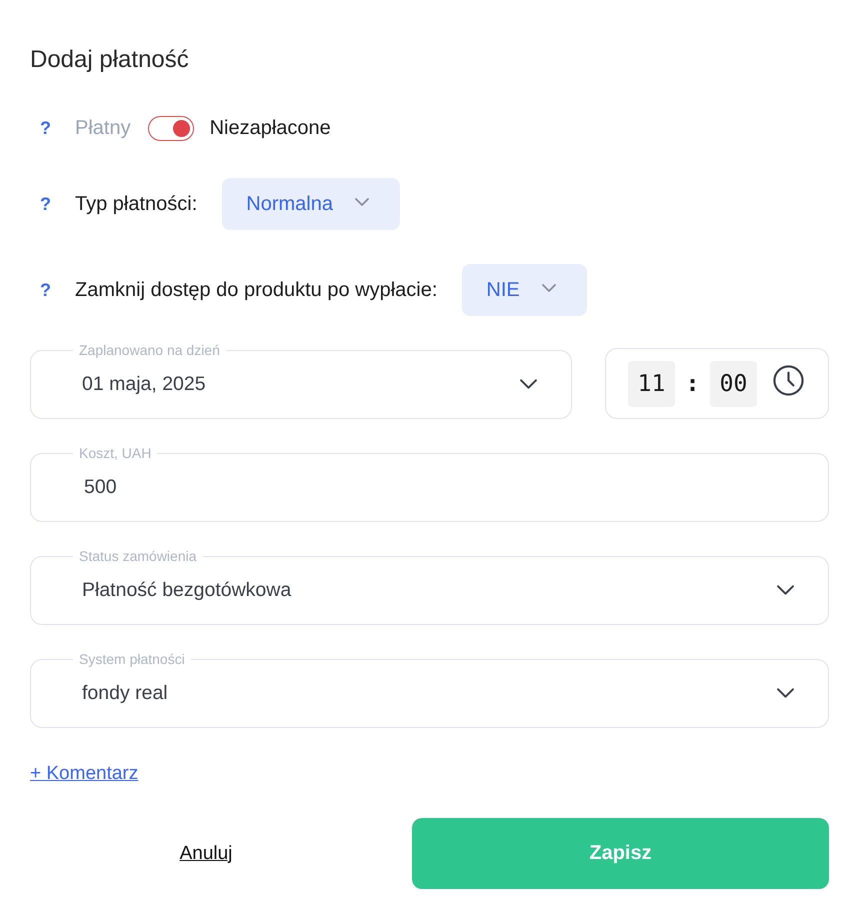  I want to click on field-value: fondy real, so click(125, 693).